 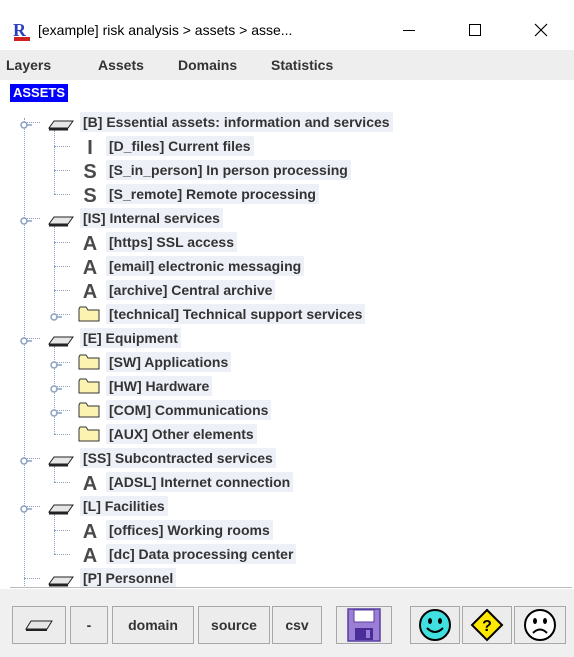 I want to click on maximize-icon, so click(x=475, y=30).